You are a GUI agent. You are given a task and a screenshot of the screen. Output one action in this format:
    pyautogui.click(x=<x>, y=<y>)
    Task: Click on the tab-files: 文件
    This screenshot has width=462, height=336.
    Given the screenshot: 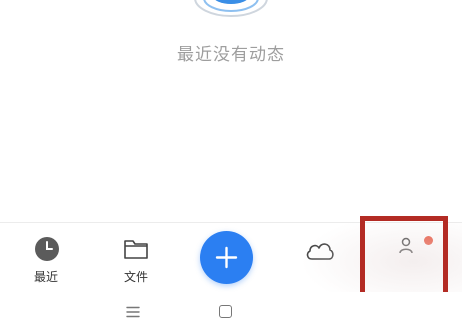 What is the action you would take?
    pyautogui.click(x=136, y=258)
    